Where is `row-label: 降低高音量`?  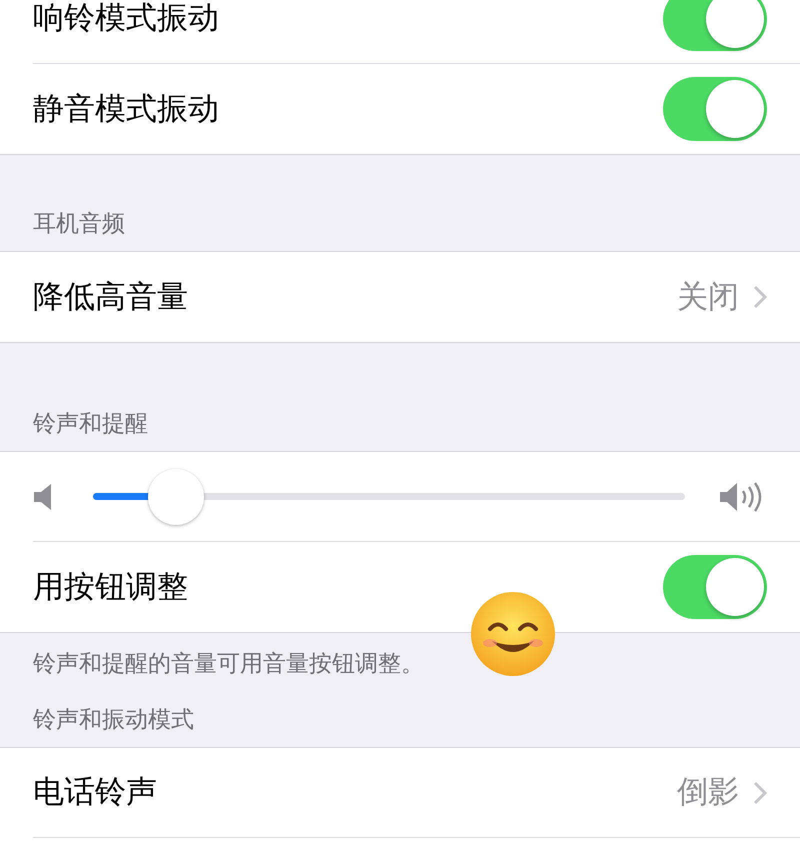 row-label: 降低高音量 is located at coordinates (110, 297).